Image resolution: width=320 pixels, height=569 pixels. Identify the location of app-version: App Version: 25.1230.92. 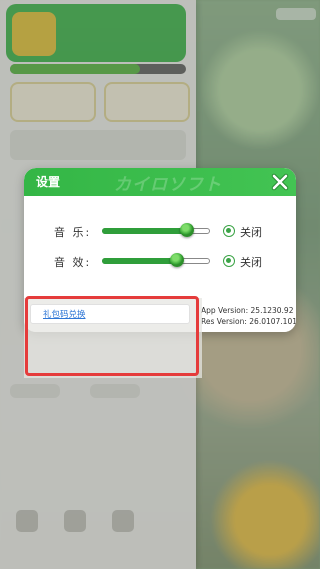
(247, 310).